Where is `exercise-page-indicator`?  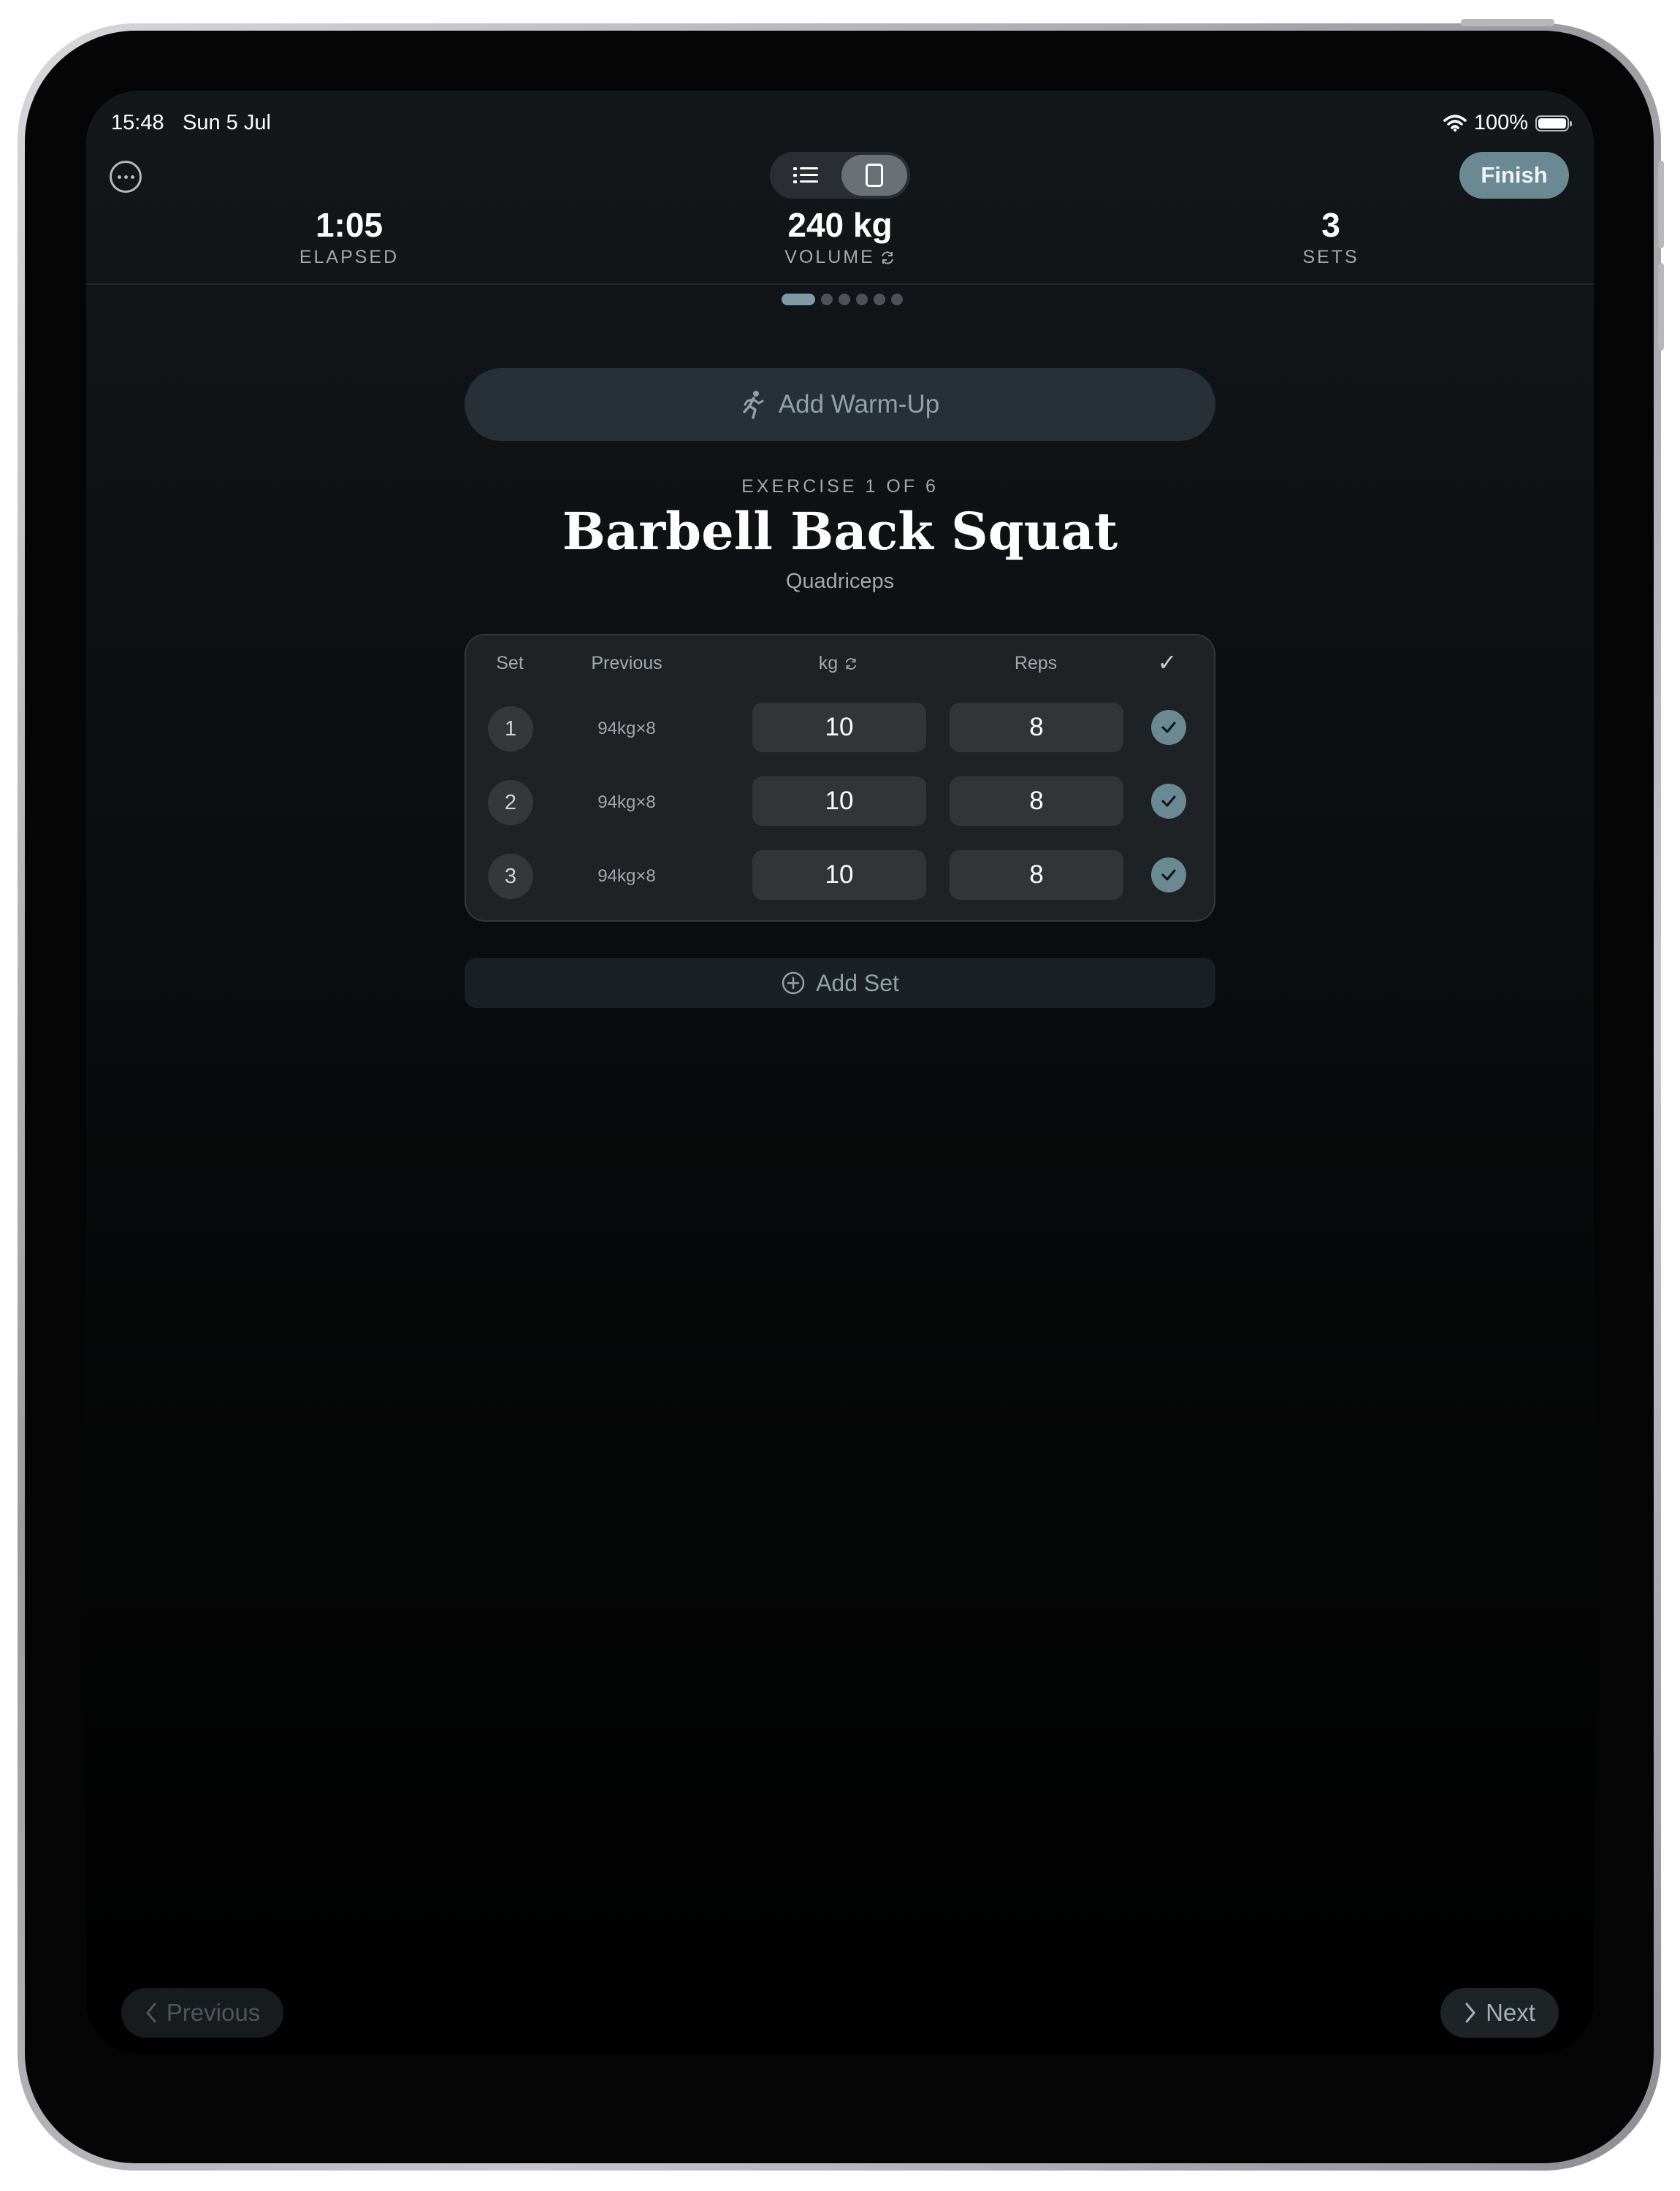
exercise-page-indicator is located at coordinates (842, 299).